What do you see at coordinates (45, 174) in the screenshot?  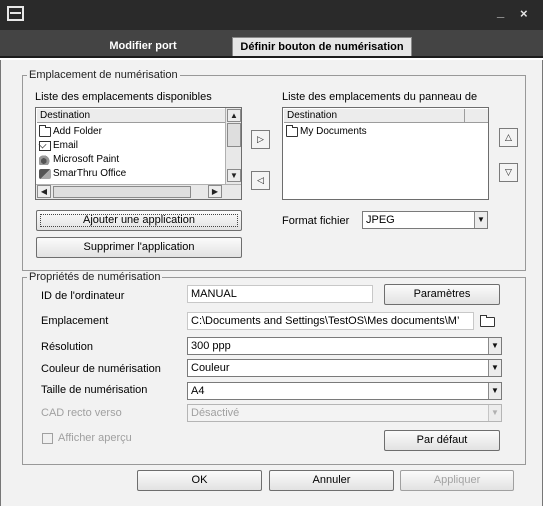 I see `smarthru-icon` at bounding box center [45, 174].